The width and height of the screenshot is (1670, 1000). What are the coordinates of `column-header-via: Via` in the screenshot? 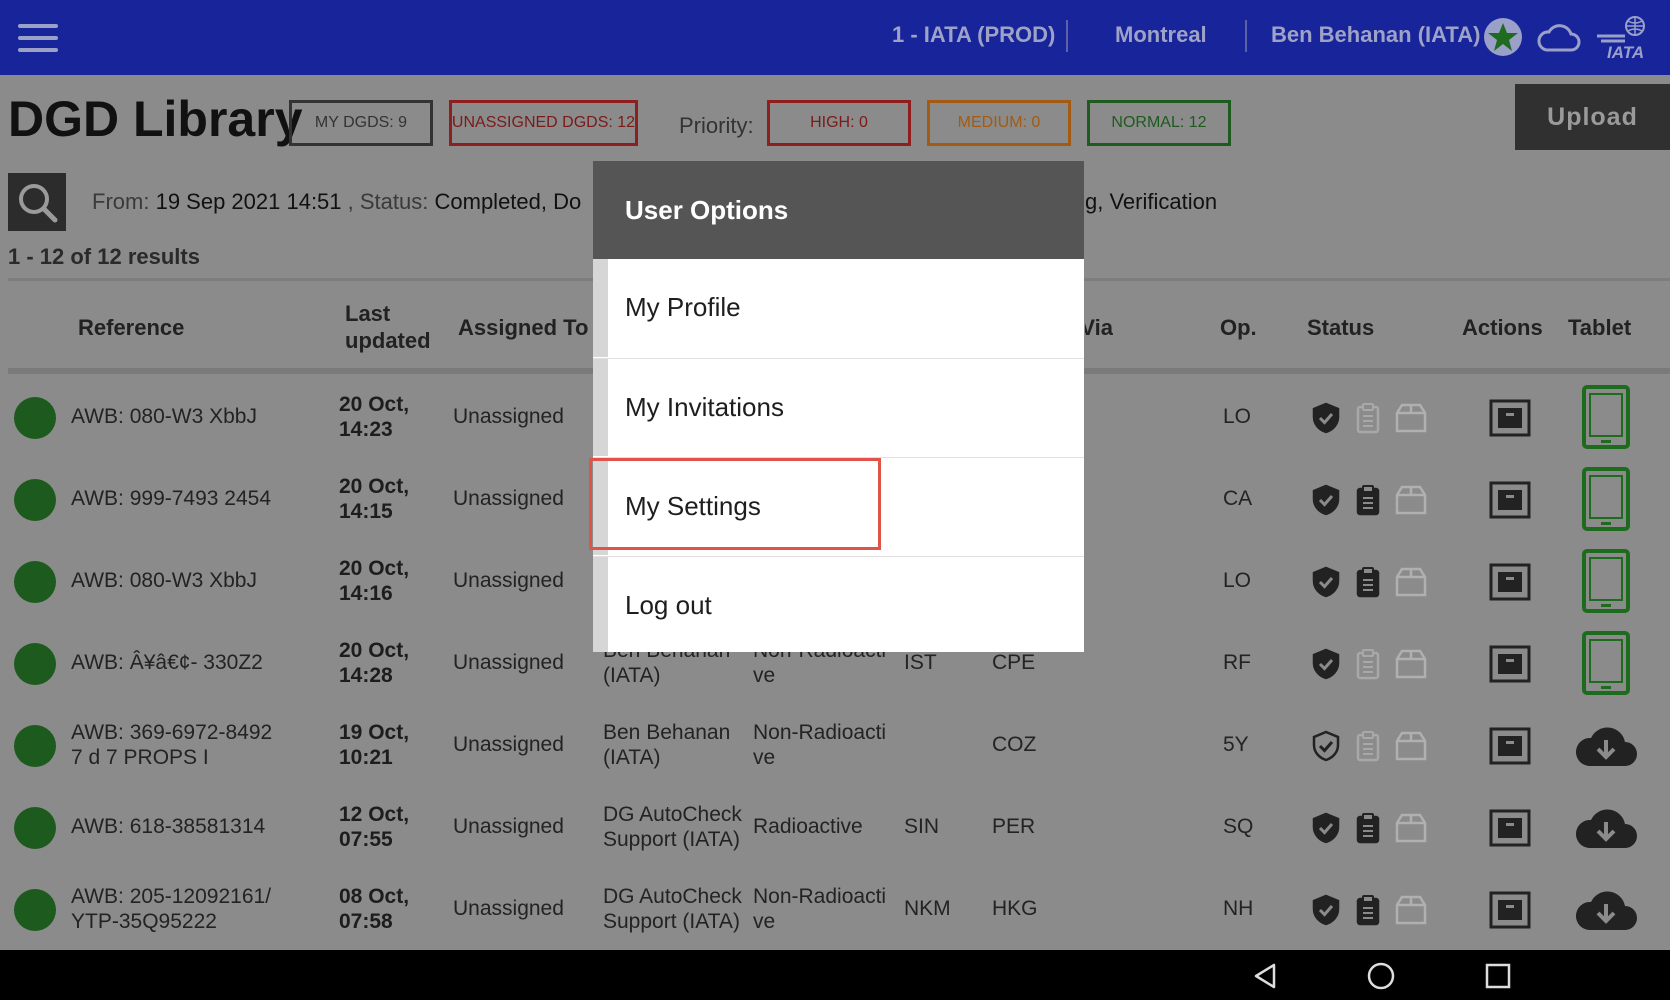 It's located at (1099, 327).